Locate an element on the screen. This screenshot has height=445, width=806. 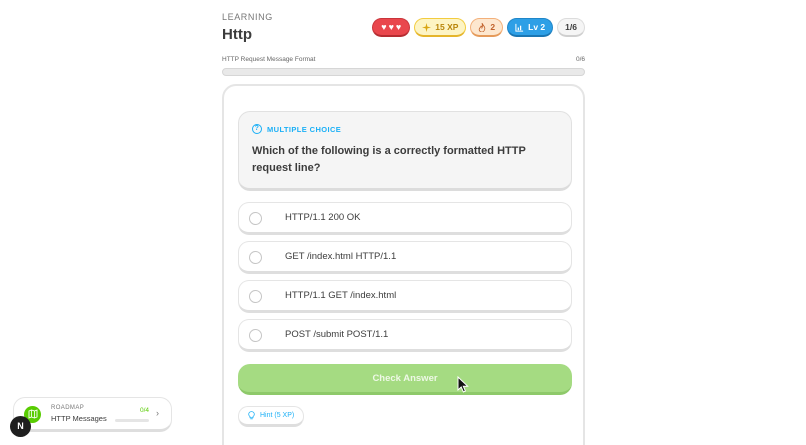
page-title: Http is located at coordinates (237, 34).